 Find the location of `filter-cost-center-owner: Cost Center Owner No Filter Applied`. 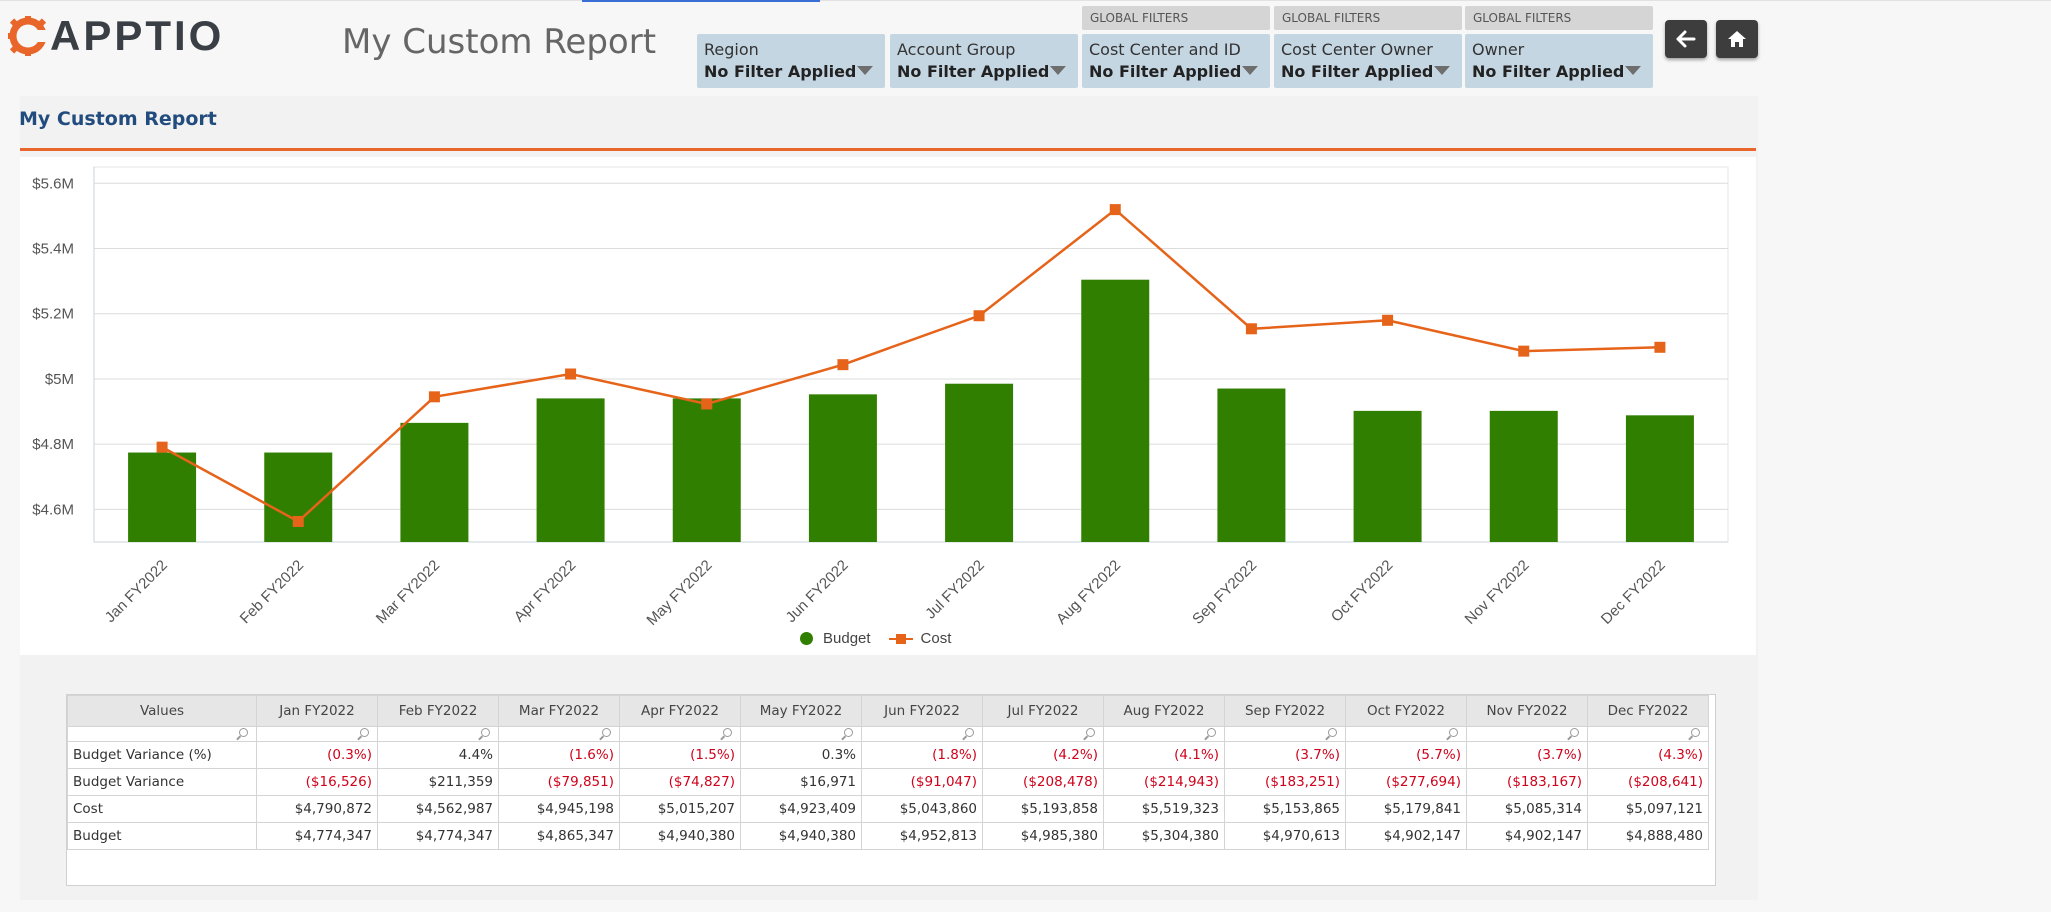

filter-cost-center-owner: Cost Center Owner No Filter Applied is located at coordinates (1368, 61).